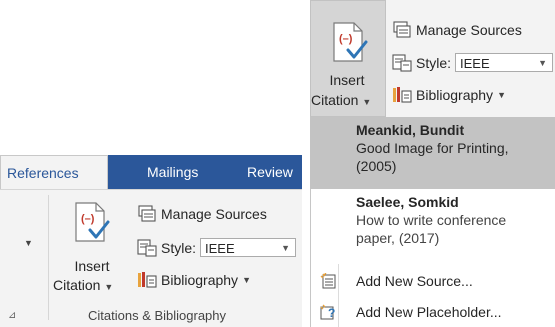 Image resolution: width=555 pixels, height=327 pixels. What do you see at coordinates (147, 213) in the screenshot?
I see `manage-sources-icon` at bounding box center [147, 213].